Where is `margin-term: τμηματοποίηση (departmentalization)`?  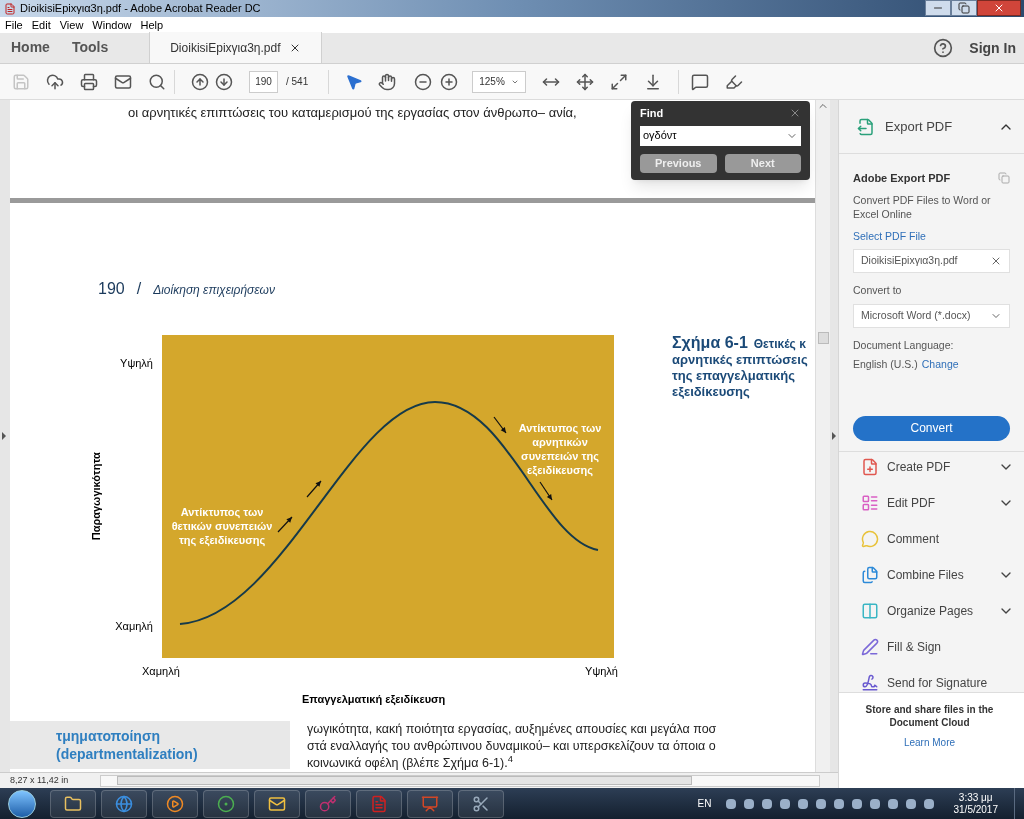
margin-term: τμηματοποίηση (departmentalization) is located at coordinates (150, 745).